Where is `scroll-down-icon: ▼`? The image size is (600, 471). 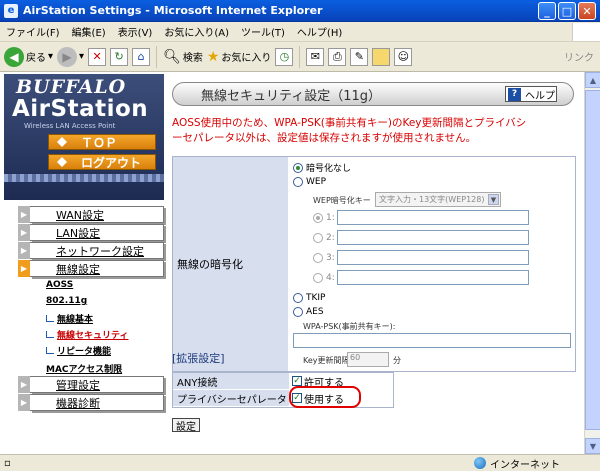
scroll-down-icon: ▼ is located at coordinates (592, 446).